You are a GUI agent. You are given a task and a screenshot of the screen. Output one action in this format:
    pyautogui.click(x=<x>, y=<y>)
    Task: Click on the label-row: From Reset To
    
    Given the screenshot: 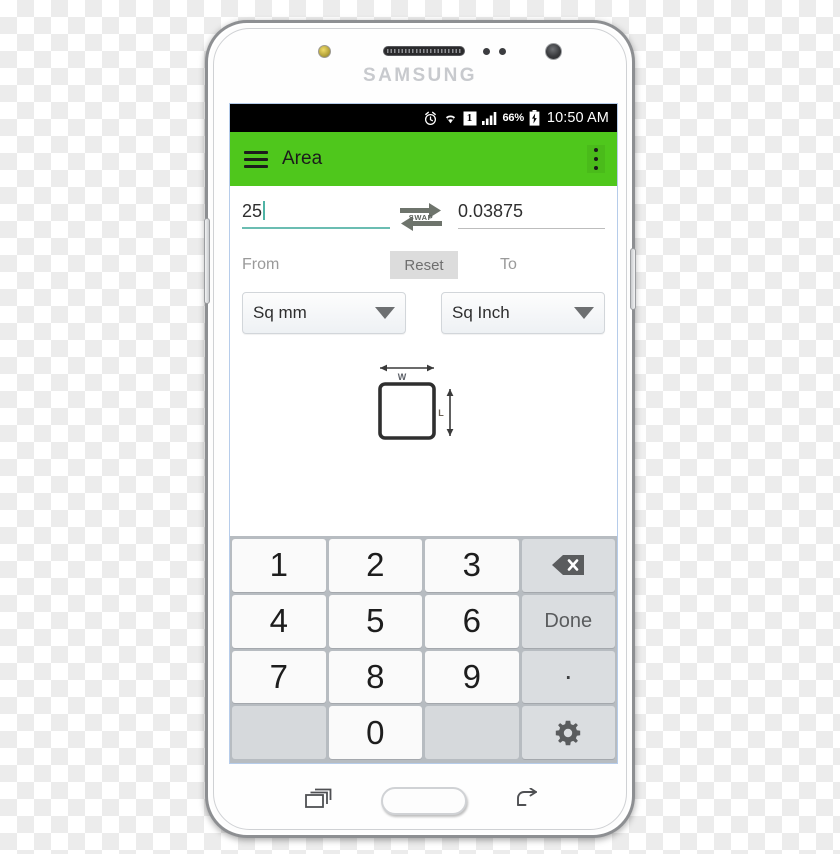 What is the action you would take?
    pyautogui.click(x=423, y=265)
    